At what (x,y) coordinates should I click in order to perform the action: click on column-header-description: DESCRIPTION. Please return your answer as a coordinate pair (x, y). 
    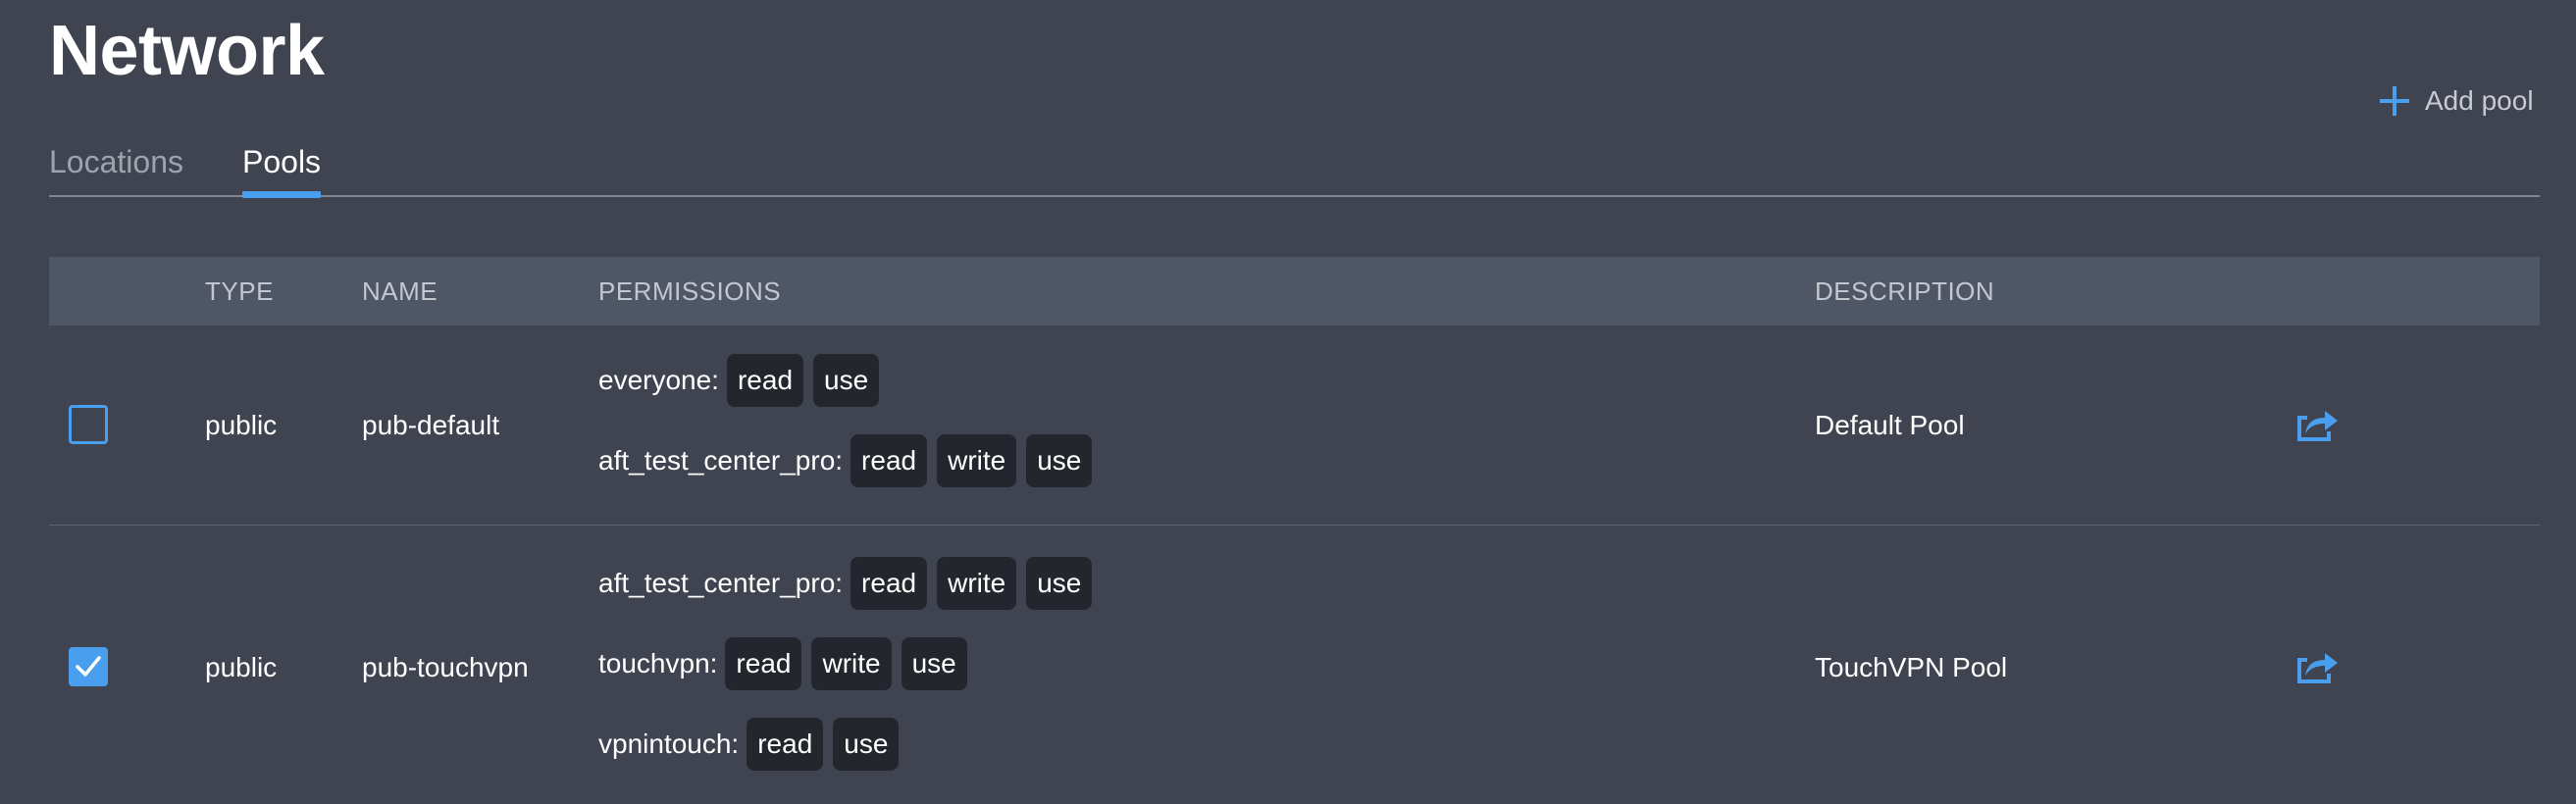
    Looking at the image, I should click on (1905, 291).